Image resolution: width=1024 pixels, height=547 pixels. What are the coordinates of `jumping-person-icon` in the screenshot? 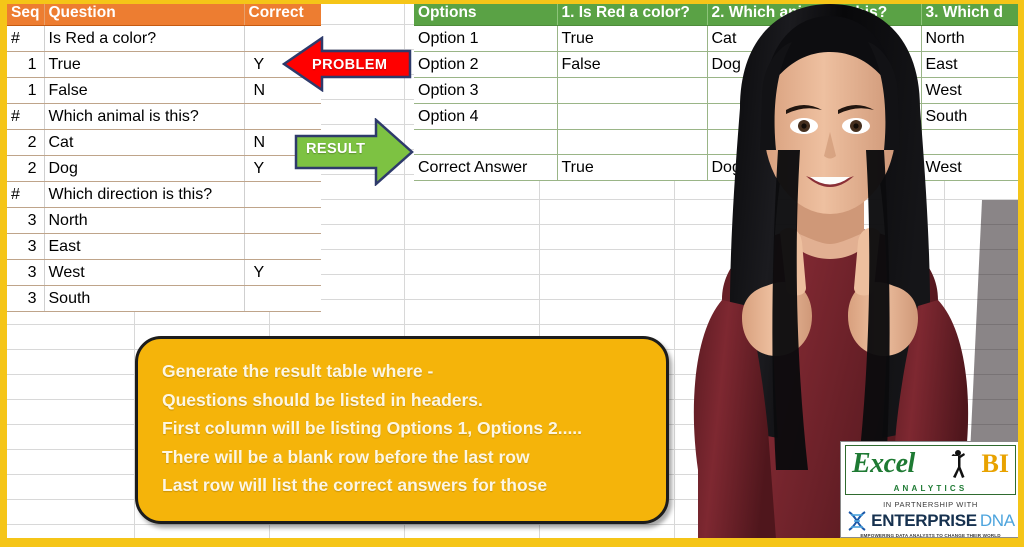 It's located at (958, 464).